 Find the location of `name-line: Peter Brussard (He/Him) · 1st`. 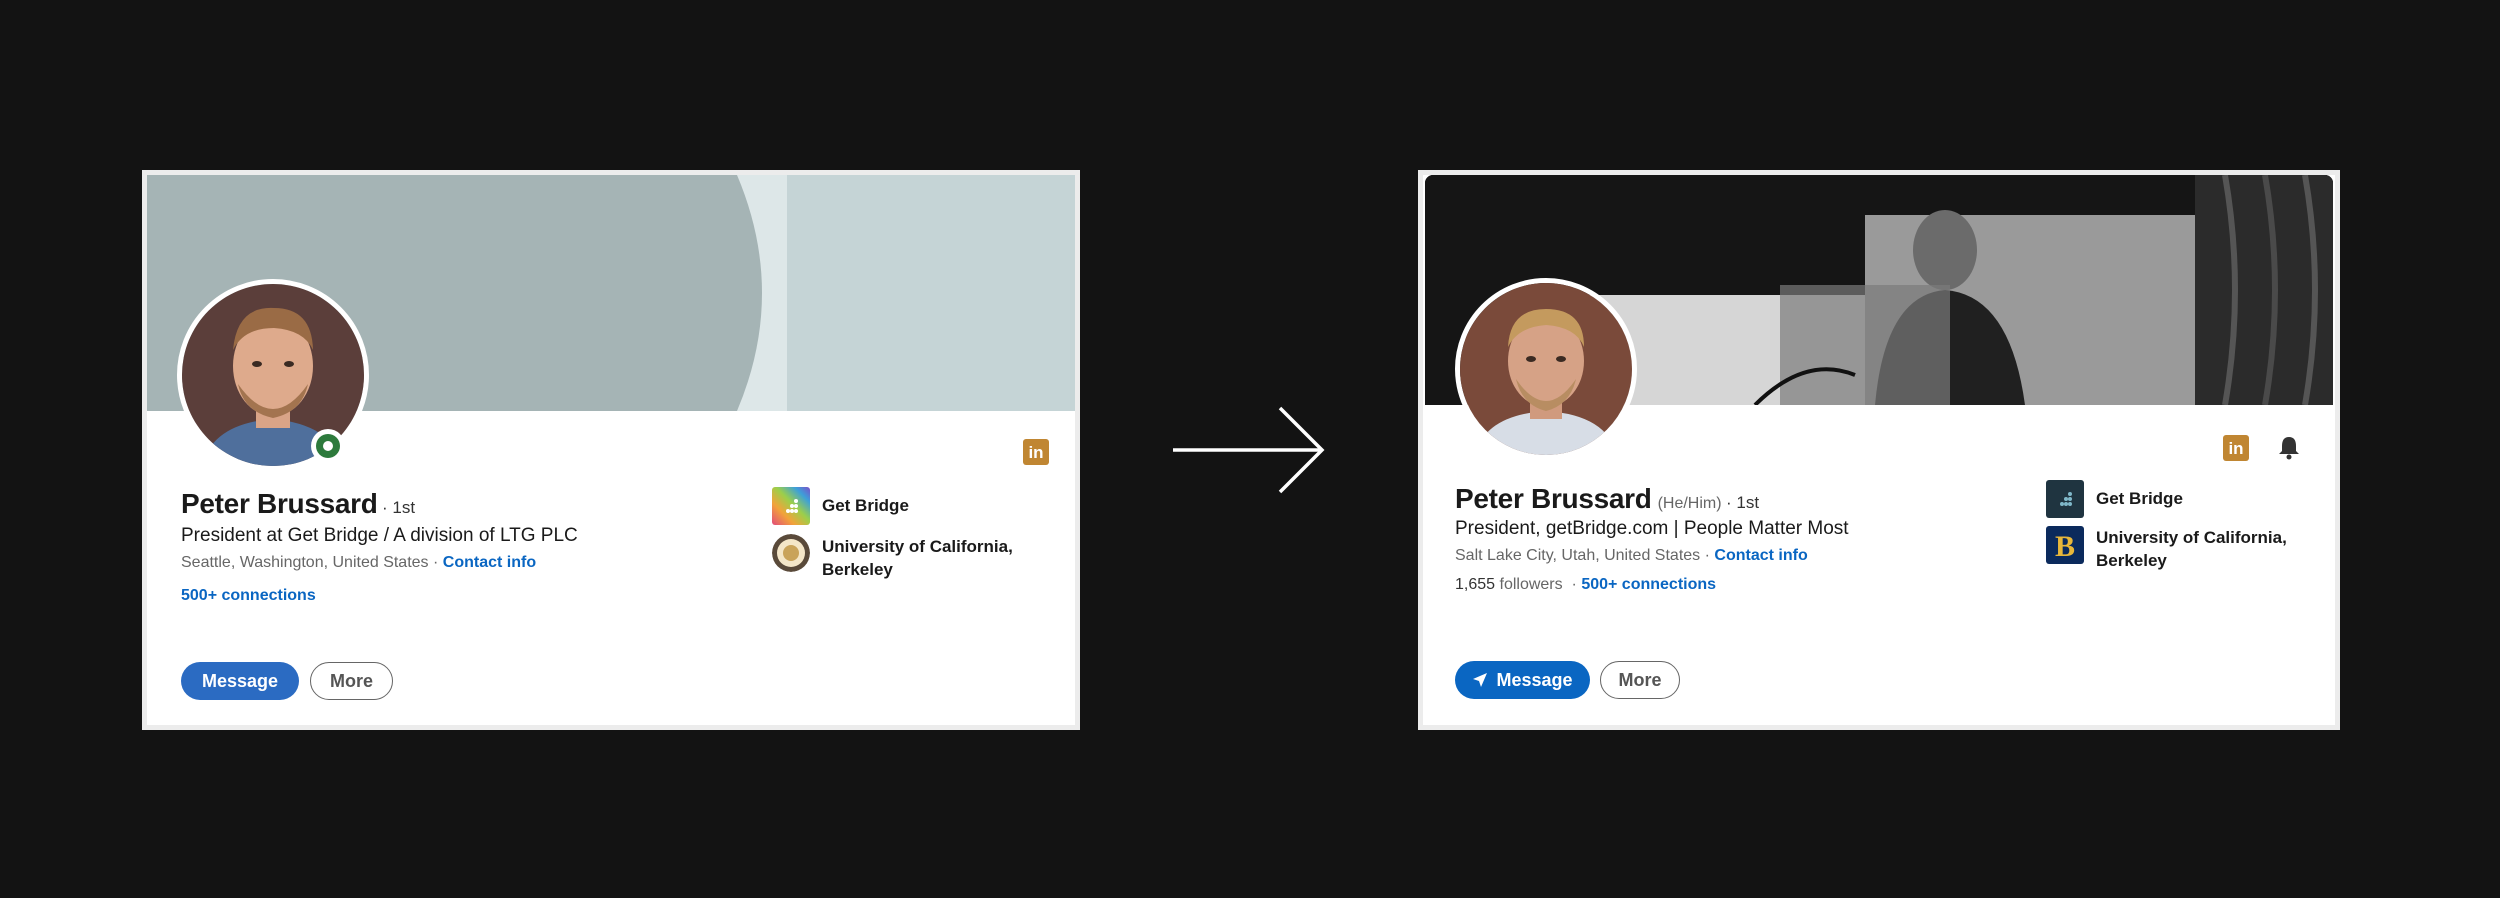

name-line: Peter Brussard (He/Him) · 1st is located at coordinates (1607, 499).